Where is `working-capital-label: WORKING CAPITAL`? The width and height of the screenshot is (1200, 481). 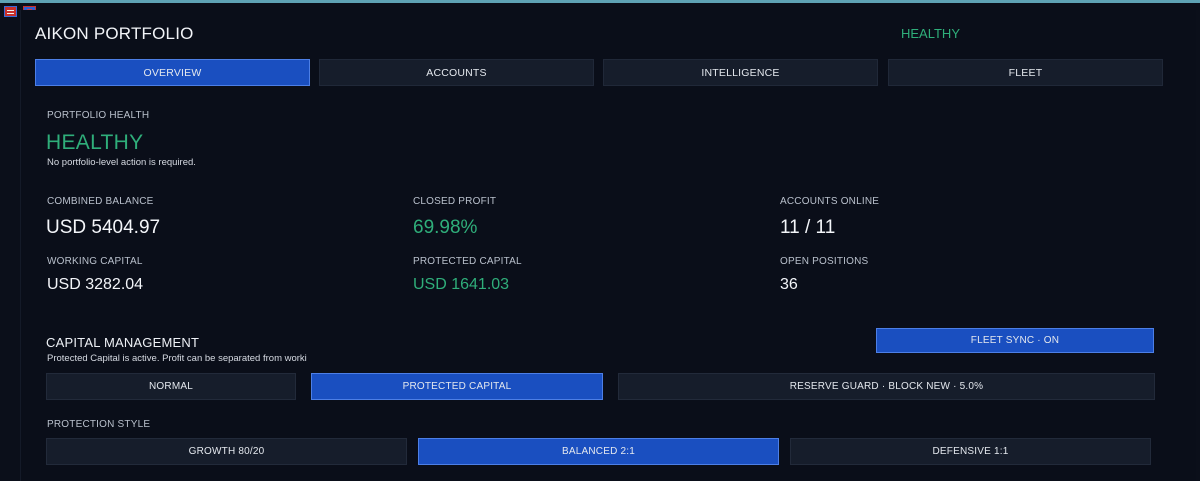
working-capital-label: WORKING CAPITAL is located at coordinates (95, 261).